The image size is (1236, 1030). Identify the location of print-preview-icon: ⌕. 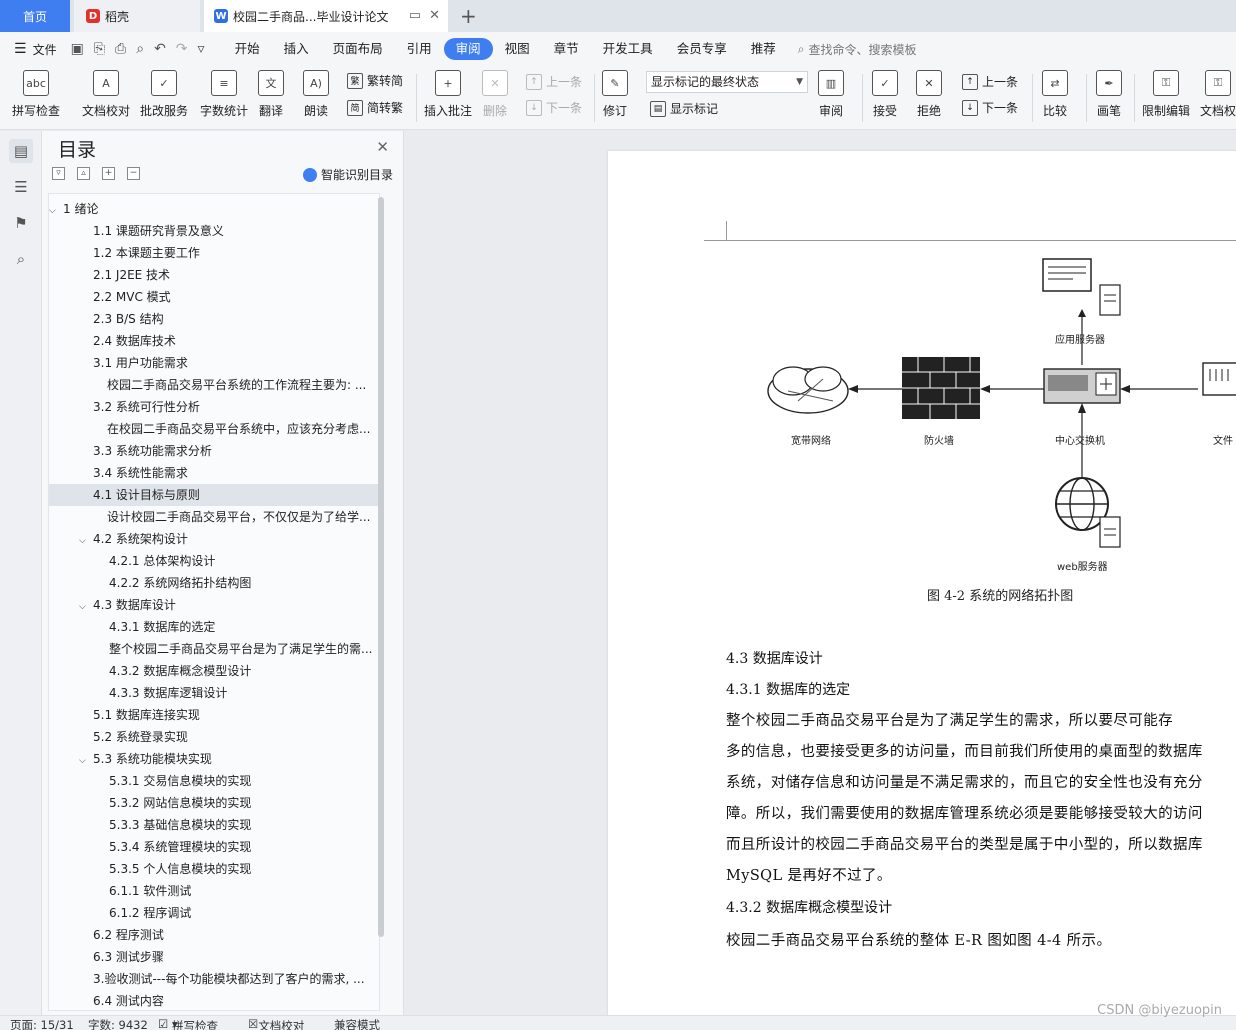
(140, 49).